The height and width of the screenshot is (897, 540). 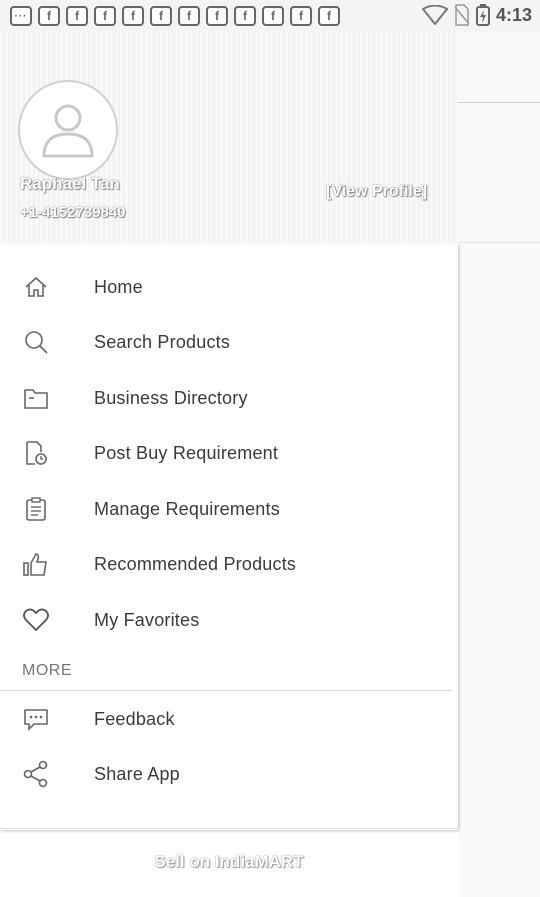 What do you see at coordinates (171, 397) in the screenshot?
I see `menu-item-label: Business Directory` at bounding box center [171, 397].